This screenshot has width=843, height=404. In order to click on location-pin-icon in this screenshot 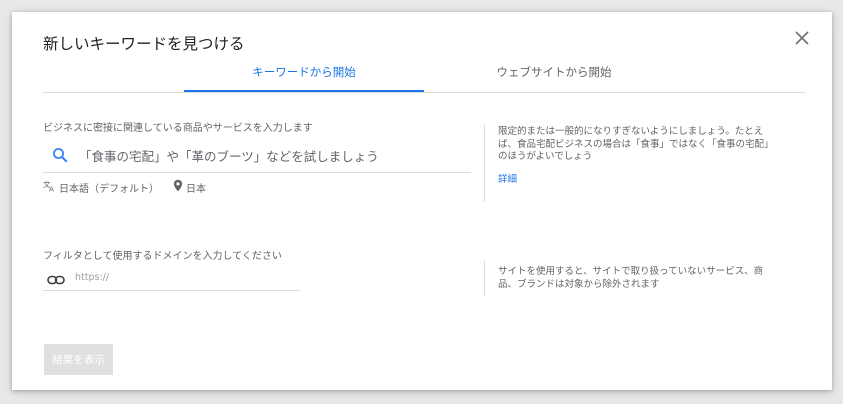, I will do `click(179, 187)`.